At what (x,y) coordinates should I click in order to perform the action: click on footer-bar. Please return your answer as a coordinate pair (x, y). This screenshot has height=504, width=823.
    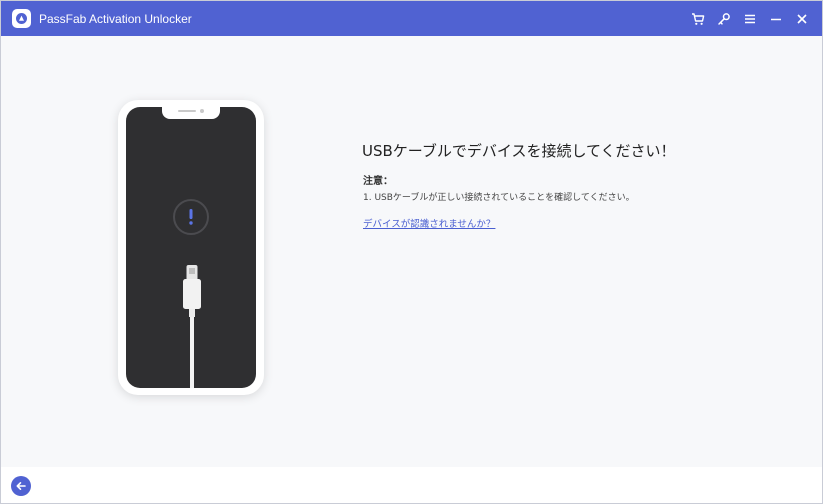
    Looking at the image, I should click on (411, 485).